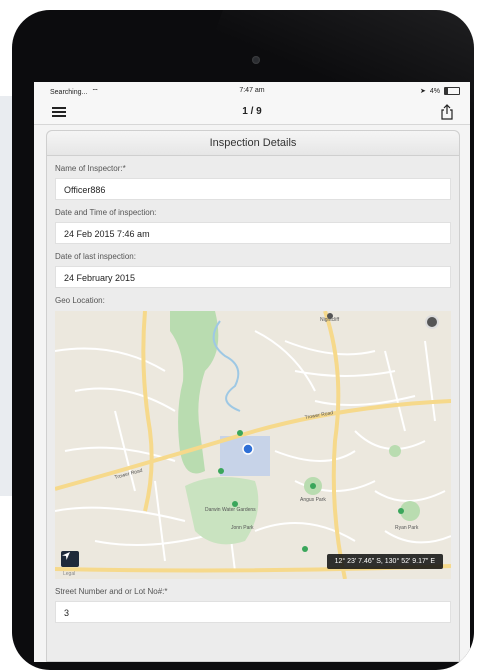  I want to click on datetime-field: 24 Feb 2015 7:46 am, so click(253, 233).